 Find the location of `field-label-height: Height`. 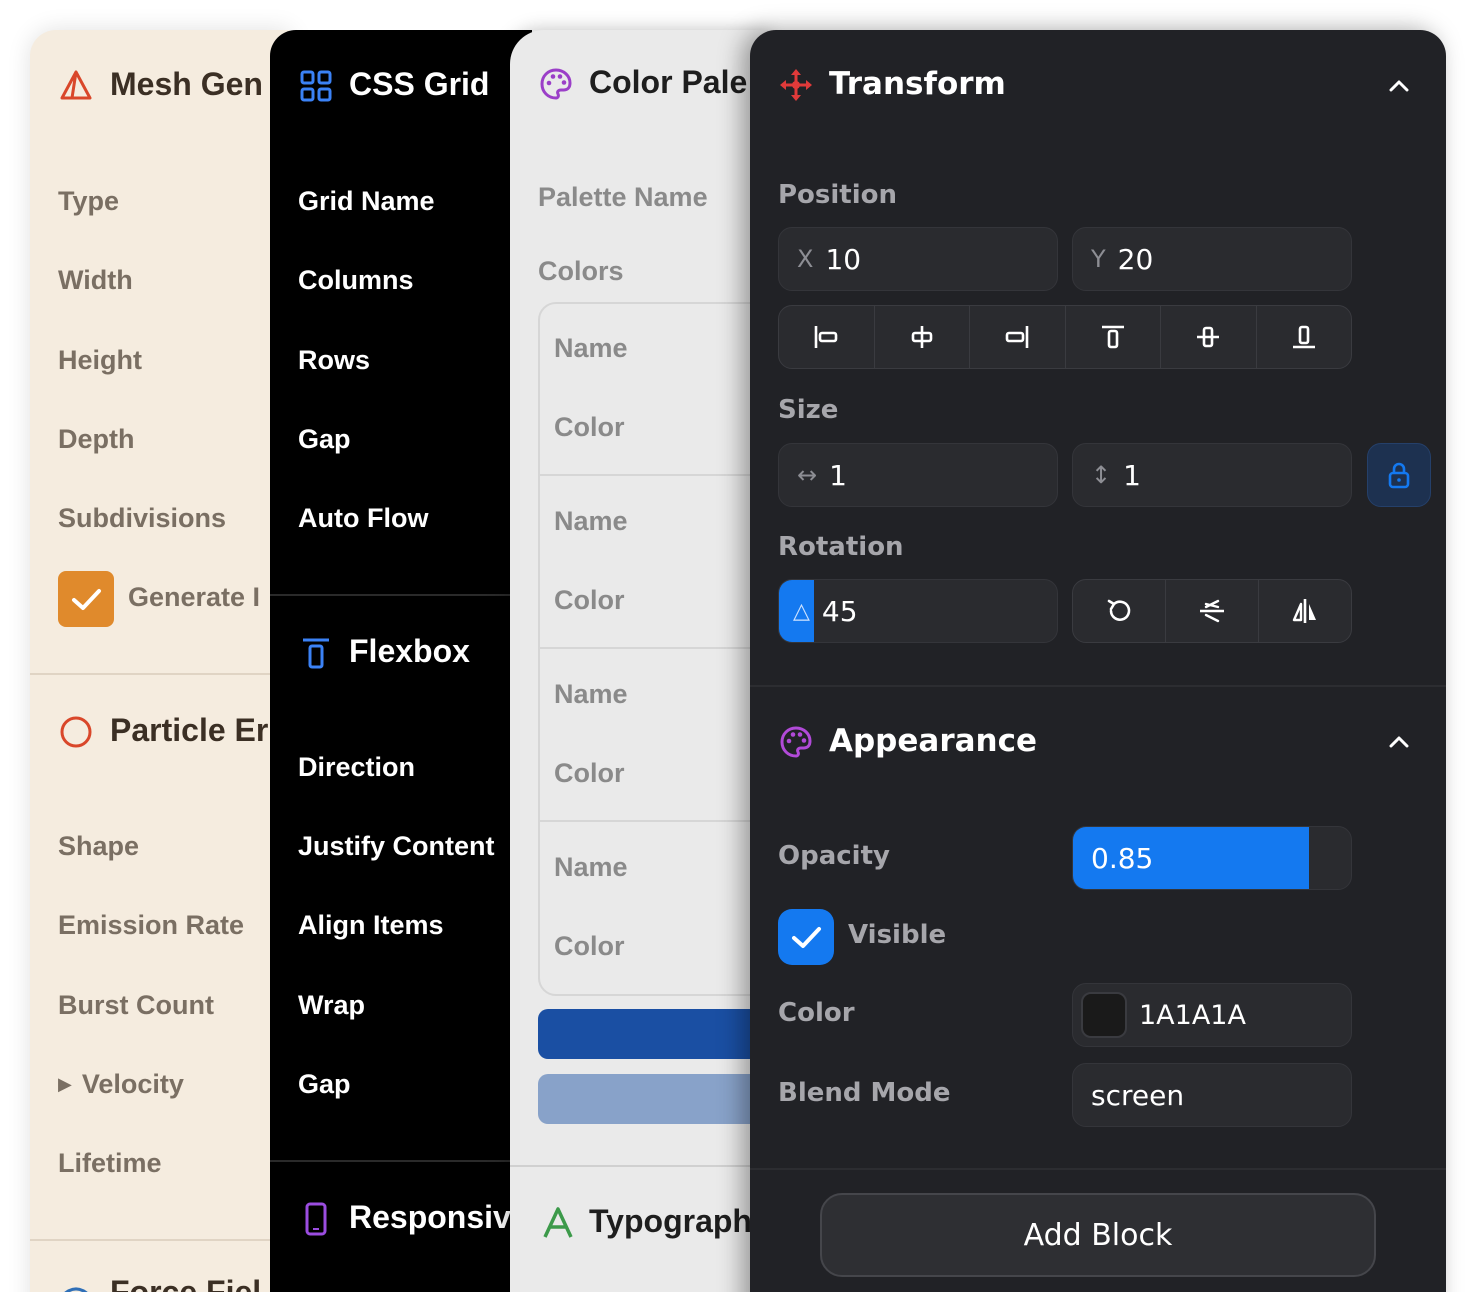

field-label-height: Height is located at coordinates (100, 360).